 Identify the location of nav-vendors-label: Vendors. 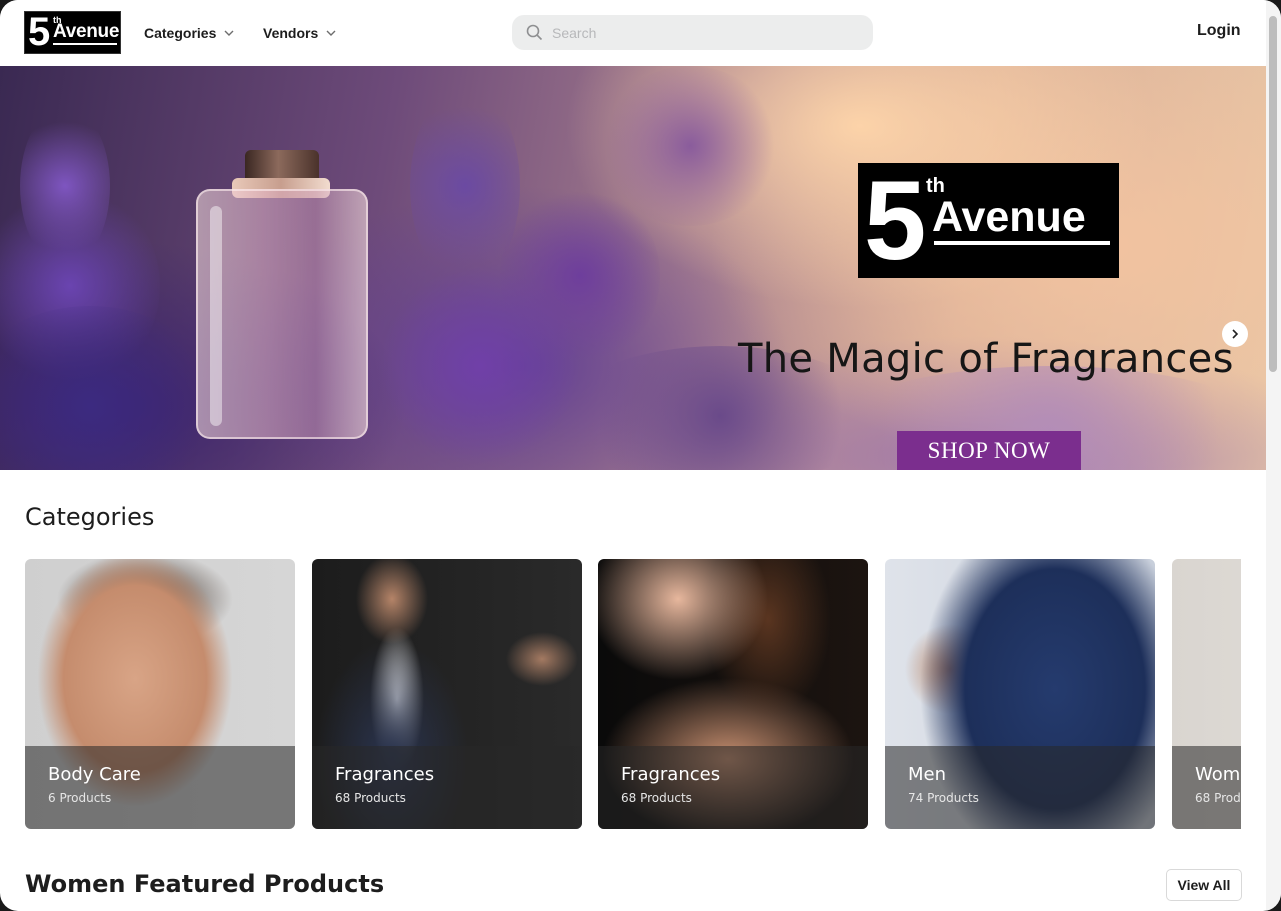
(291, 33).